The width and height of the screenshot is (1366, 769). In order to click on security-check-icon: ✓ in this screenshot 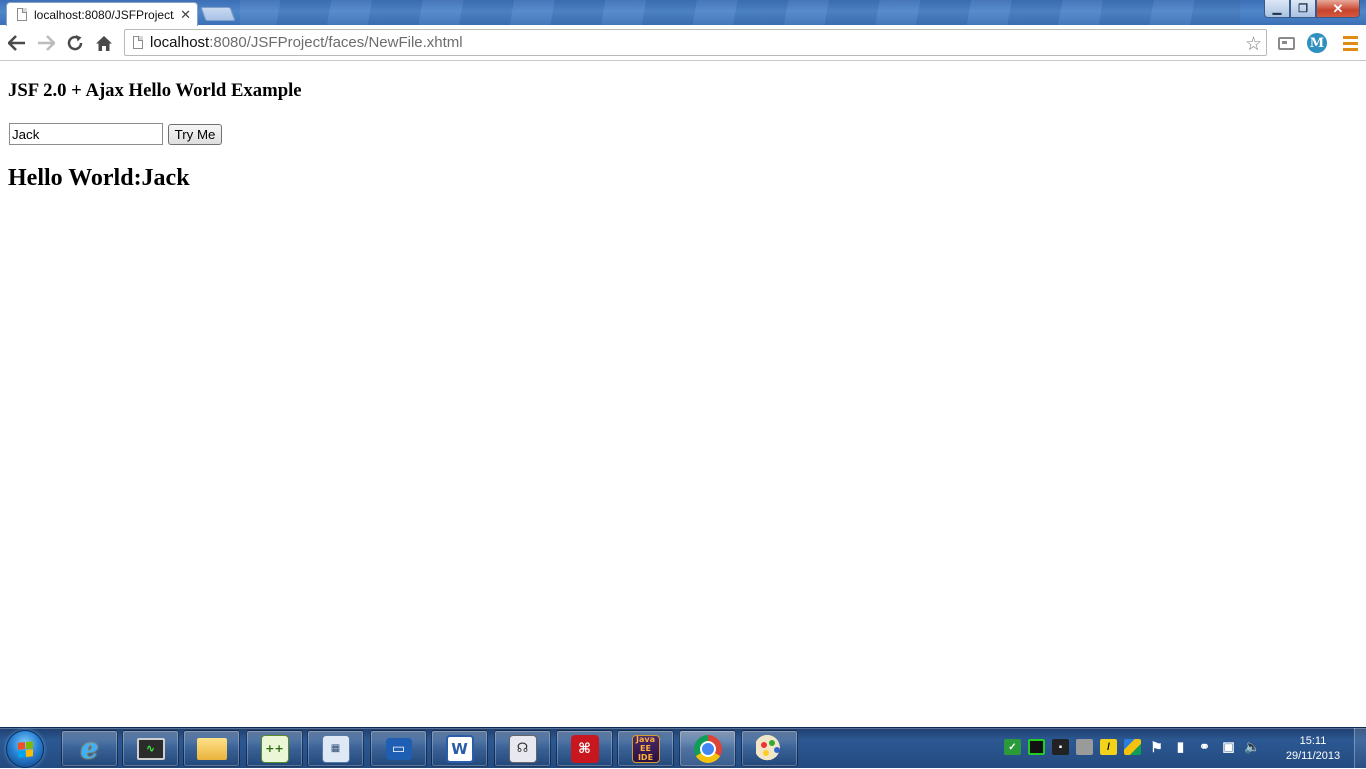, I will do `click(1012, 747)`.